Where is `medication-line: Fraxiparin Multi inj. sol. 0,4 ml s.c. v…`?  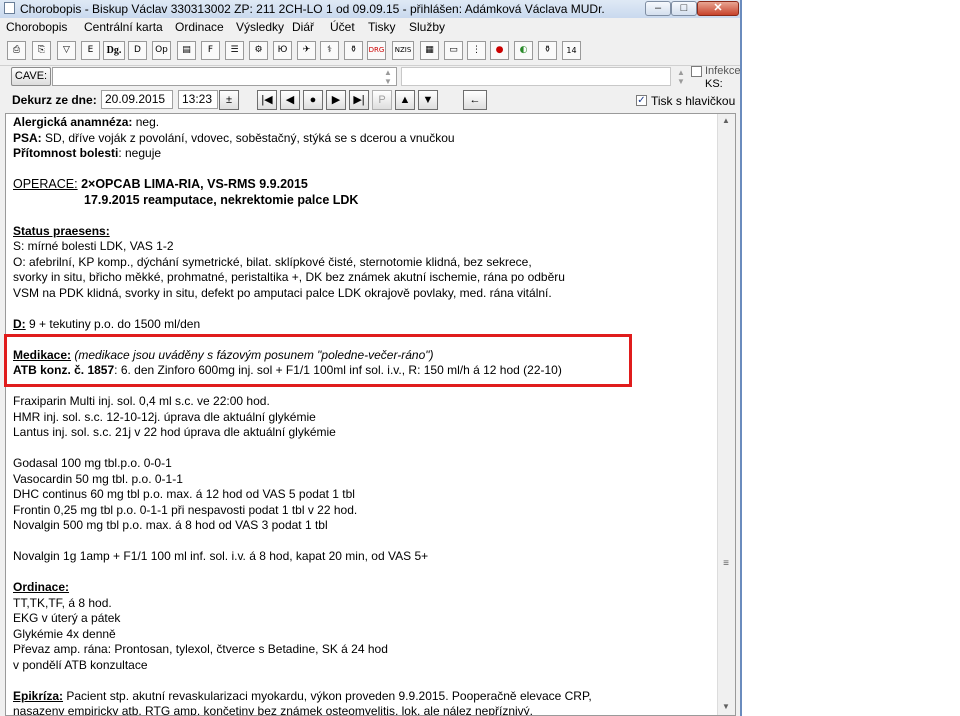 medication-line: Fraxiparin Multi inj. sol. 0,4 ml s.c. v… is located at coordinates (141, 401).